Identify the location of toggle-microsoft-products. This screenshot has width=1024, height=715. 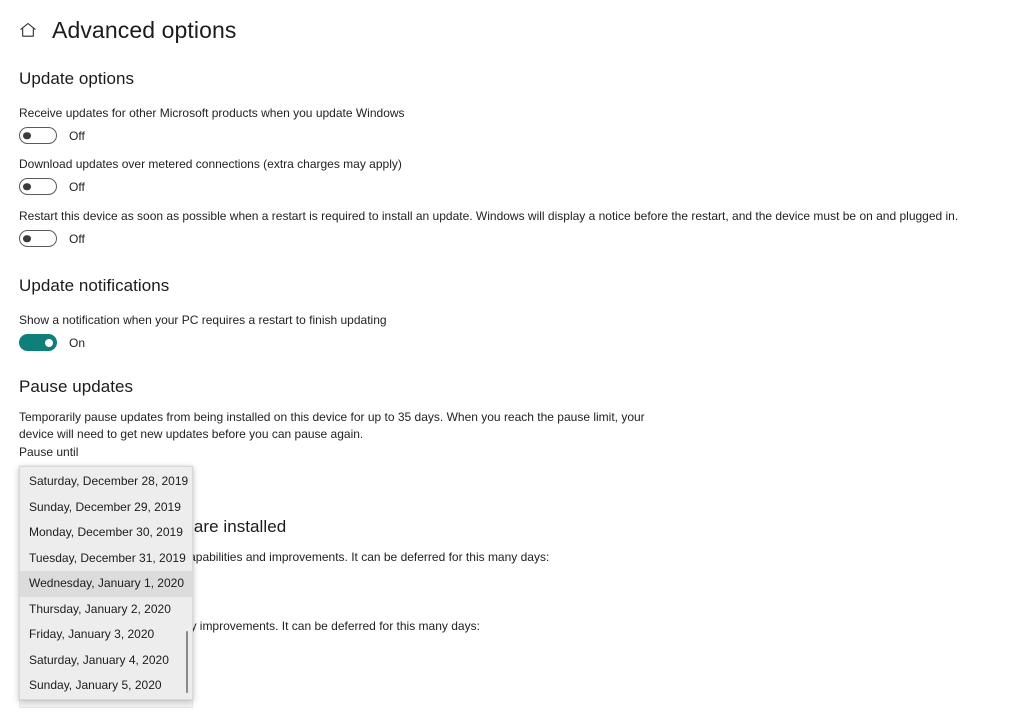
(38, 135).